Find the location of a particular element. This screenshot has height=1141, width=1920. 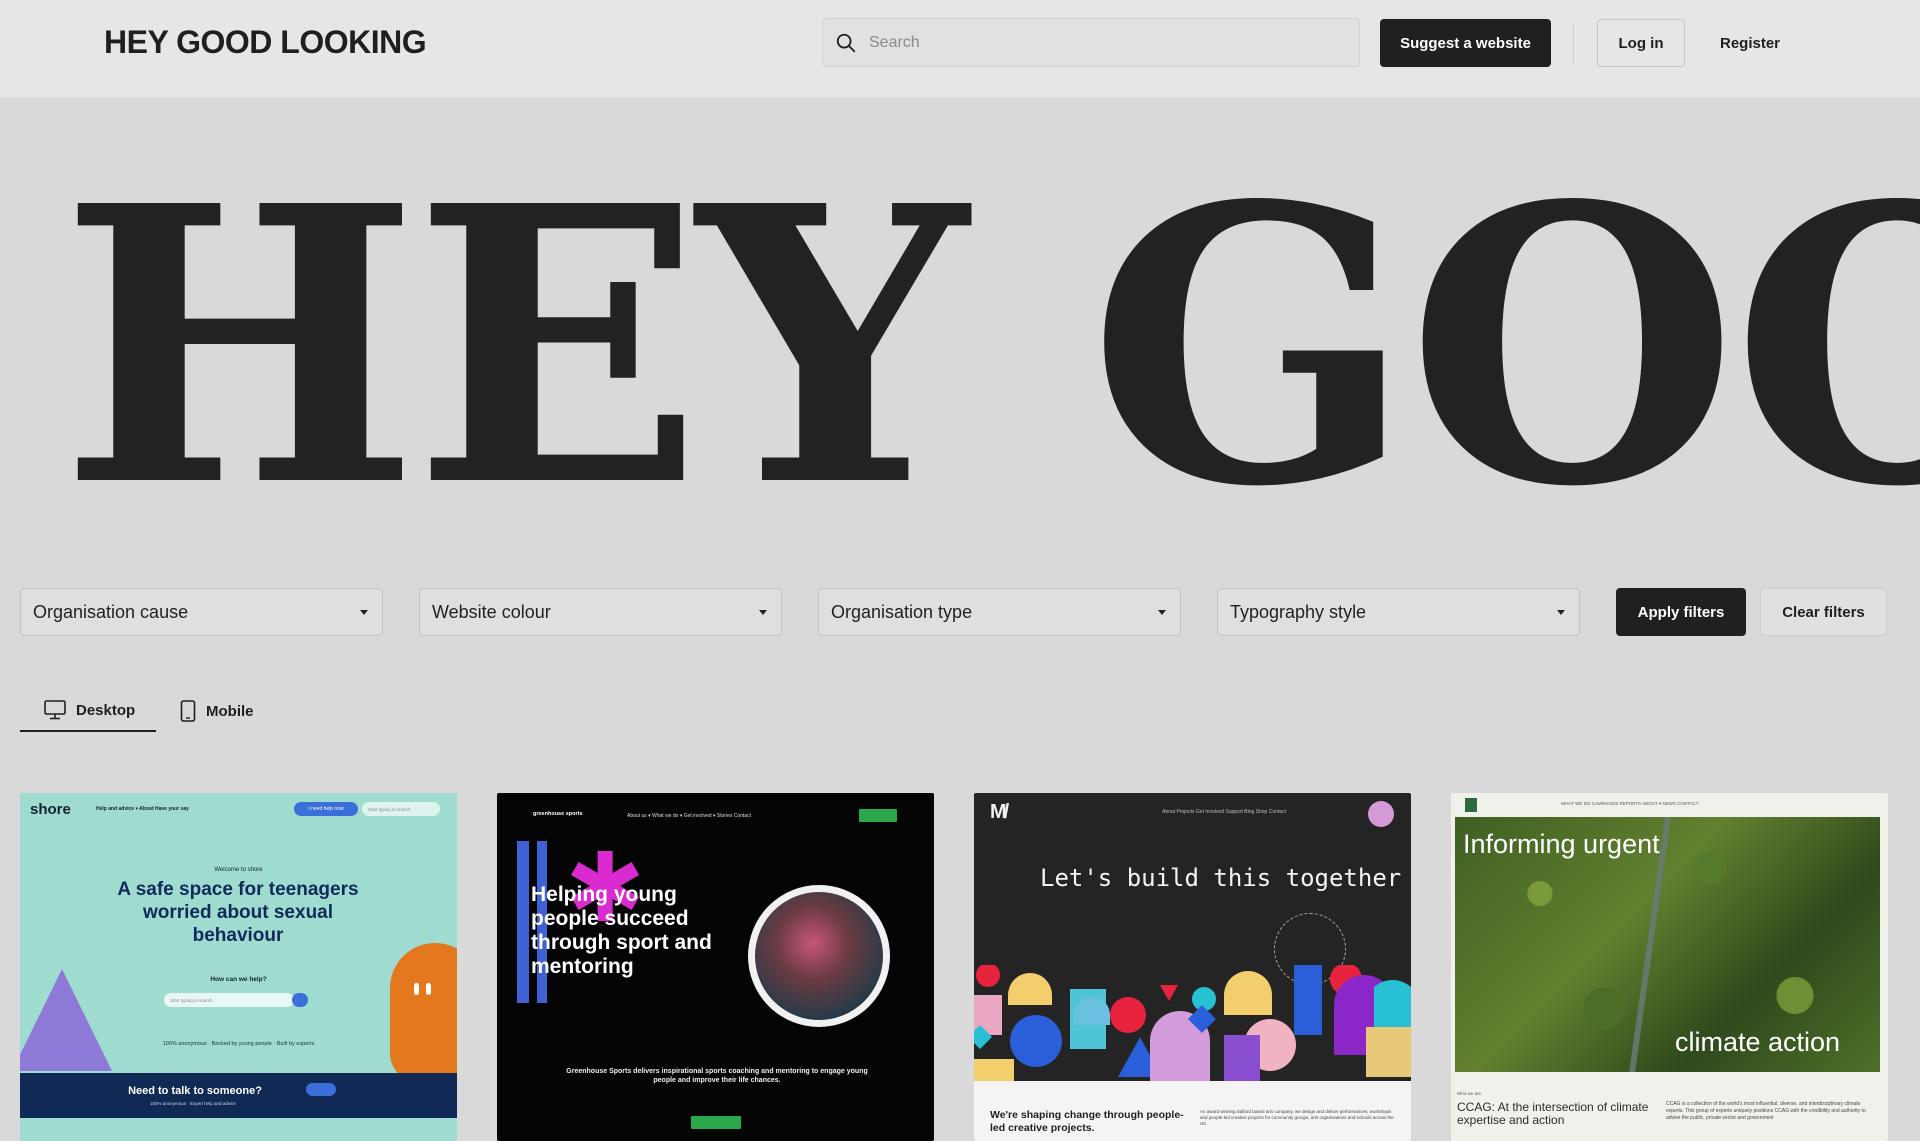

card-brand: greenhouse sports is located at coordinates (558, 814).